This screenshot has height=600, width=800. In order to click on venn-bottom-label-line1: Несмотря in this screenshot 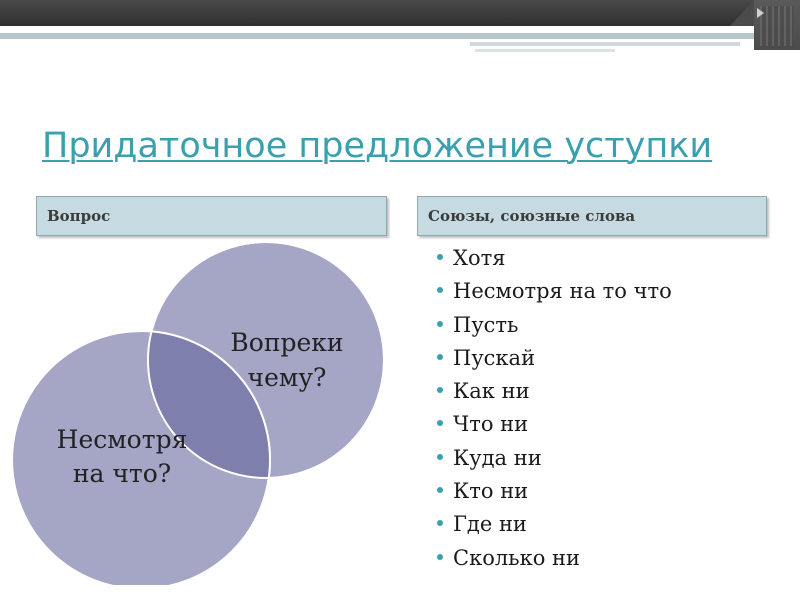, I will do `click(122, 439)`.